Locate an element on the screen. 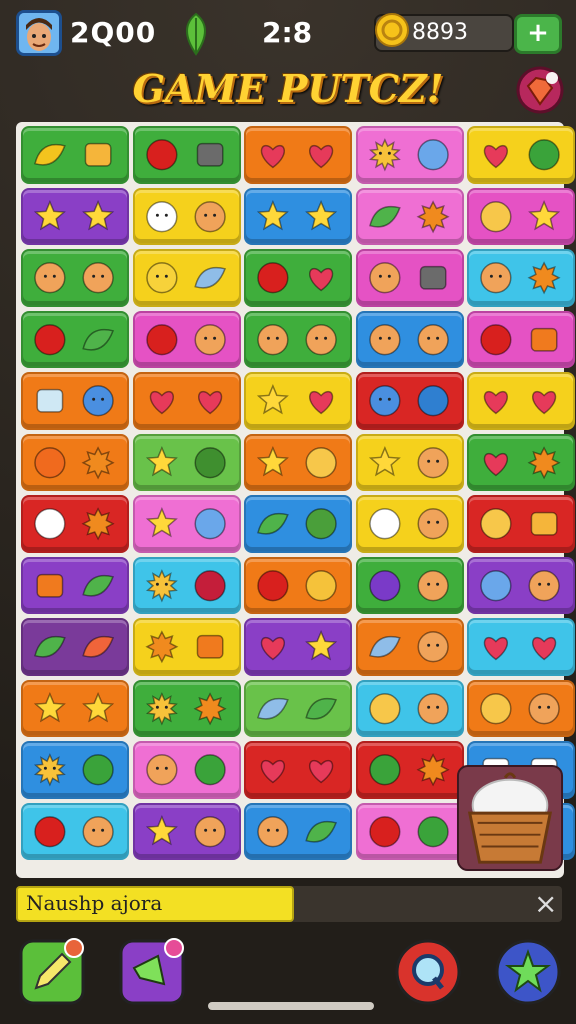 The width and height of the screenshot is (576, 1024). tile-r5-c2 is located at coordinates (186, 401).